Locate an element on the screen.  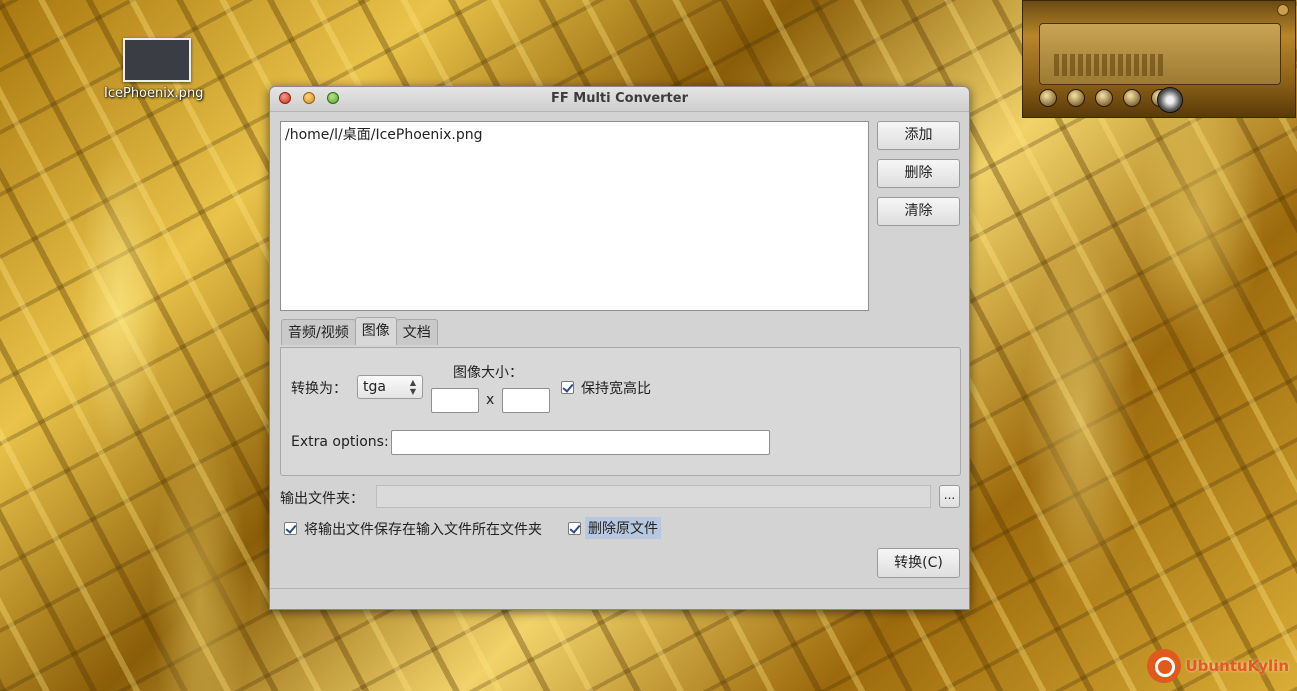
convert-to-label: 转换为： is located at coordinates (319, 389).